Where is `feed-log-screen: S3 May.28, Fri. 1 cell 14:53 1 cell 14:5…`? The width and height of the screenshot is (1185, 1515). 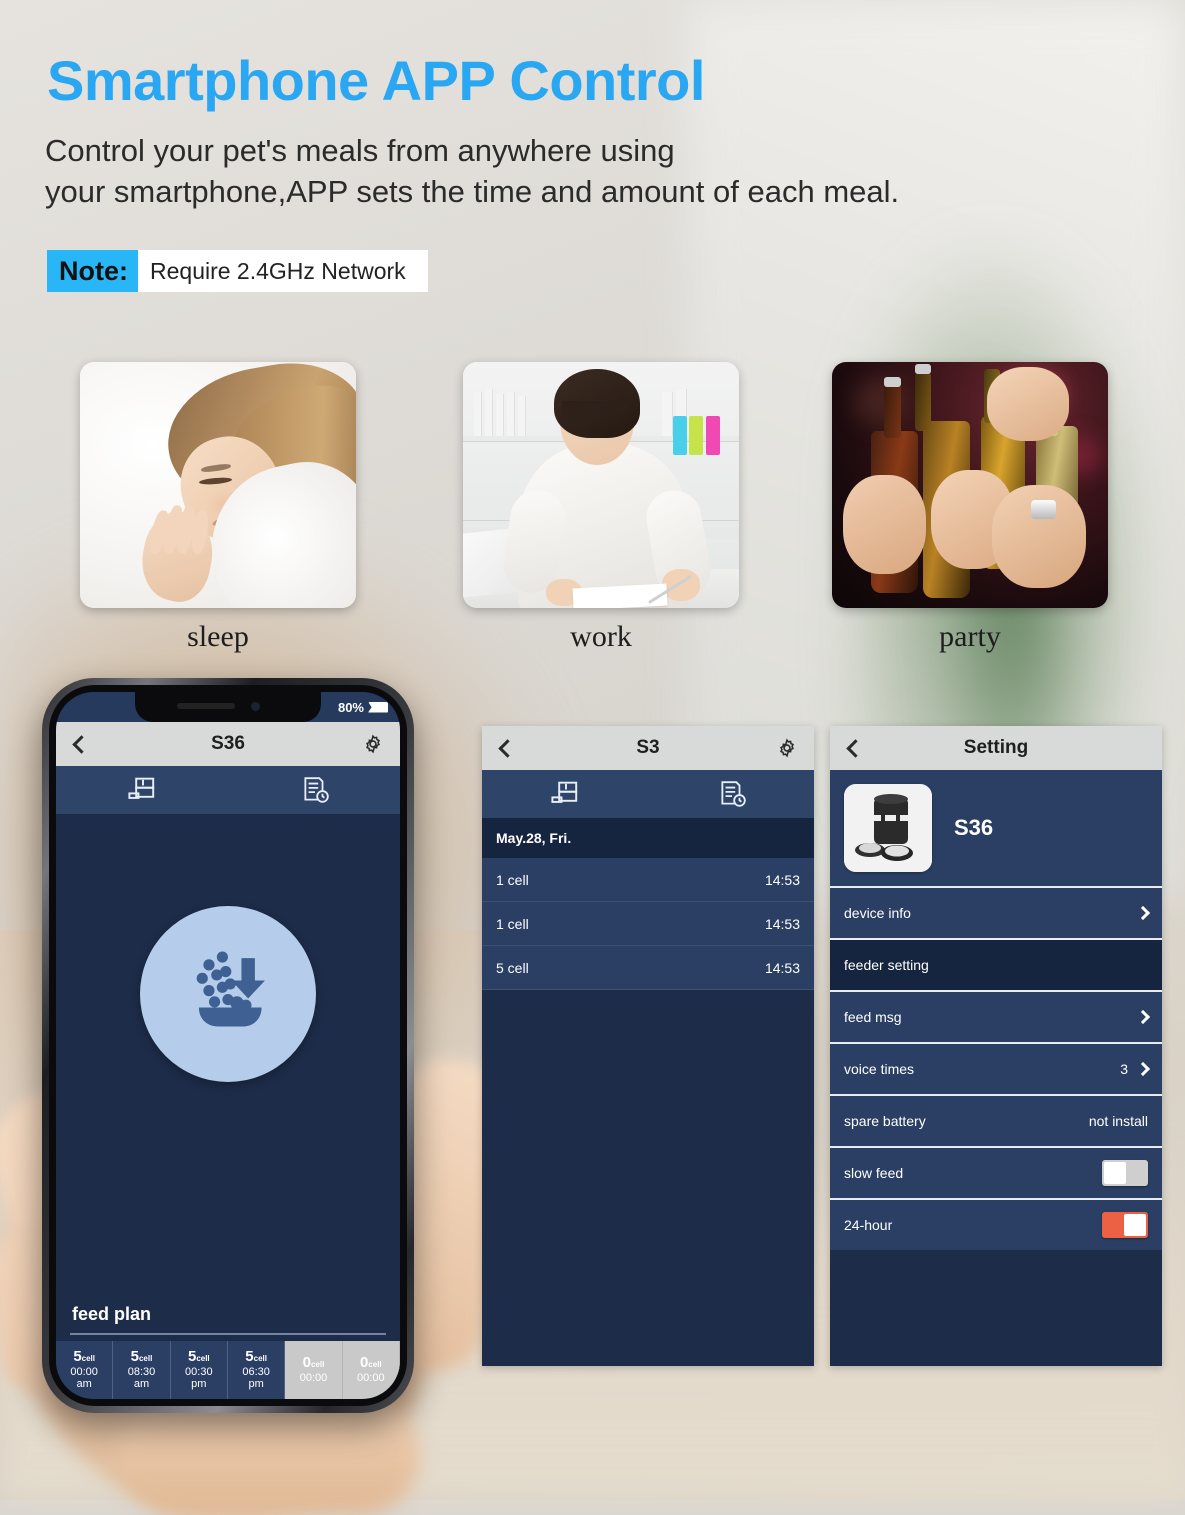 feed-log-screen: S3 May.28, Fri. 1 cell 14:53 1 cell 14:5… is located at coordinates (648, 1046).